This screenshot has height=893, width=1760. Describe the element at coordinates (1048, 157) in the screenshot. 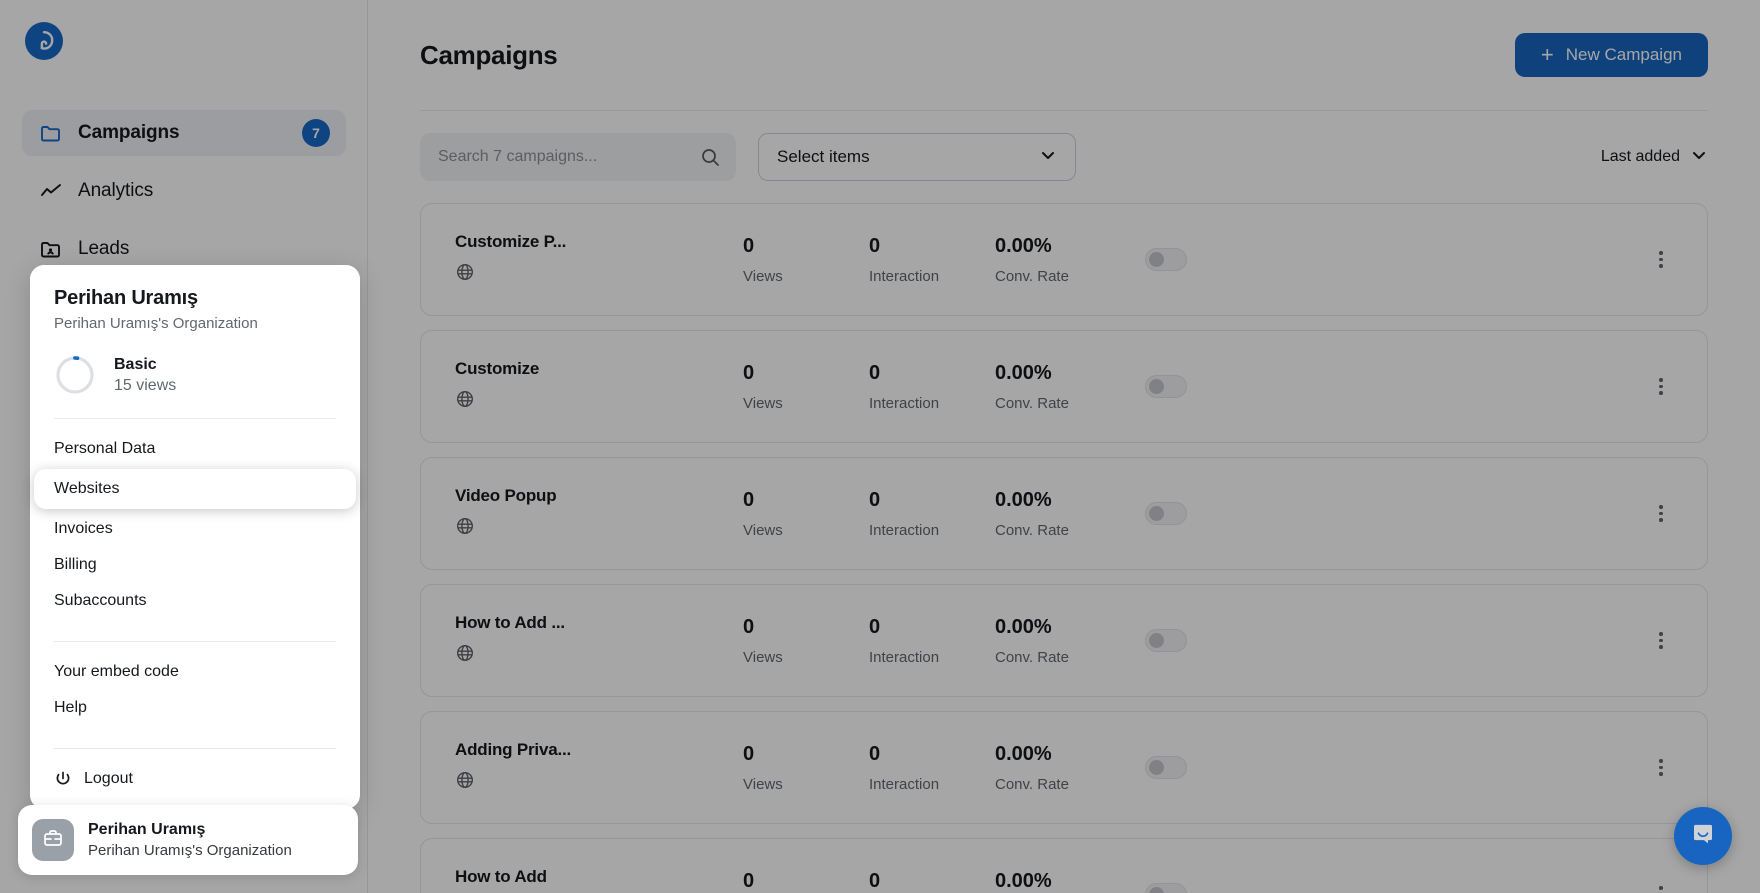

I see `chevron-down-icon` at that location.